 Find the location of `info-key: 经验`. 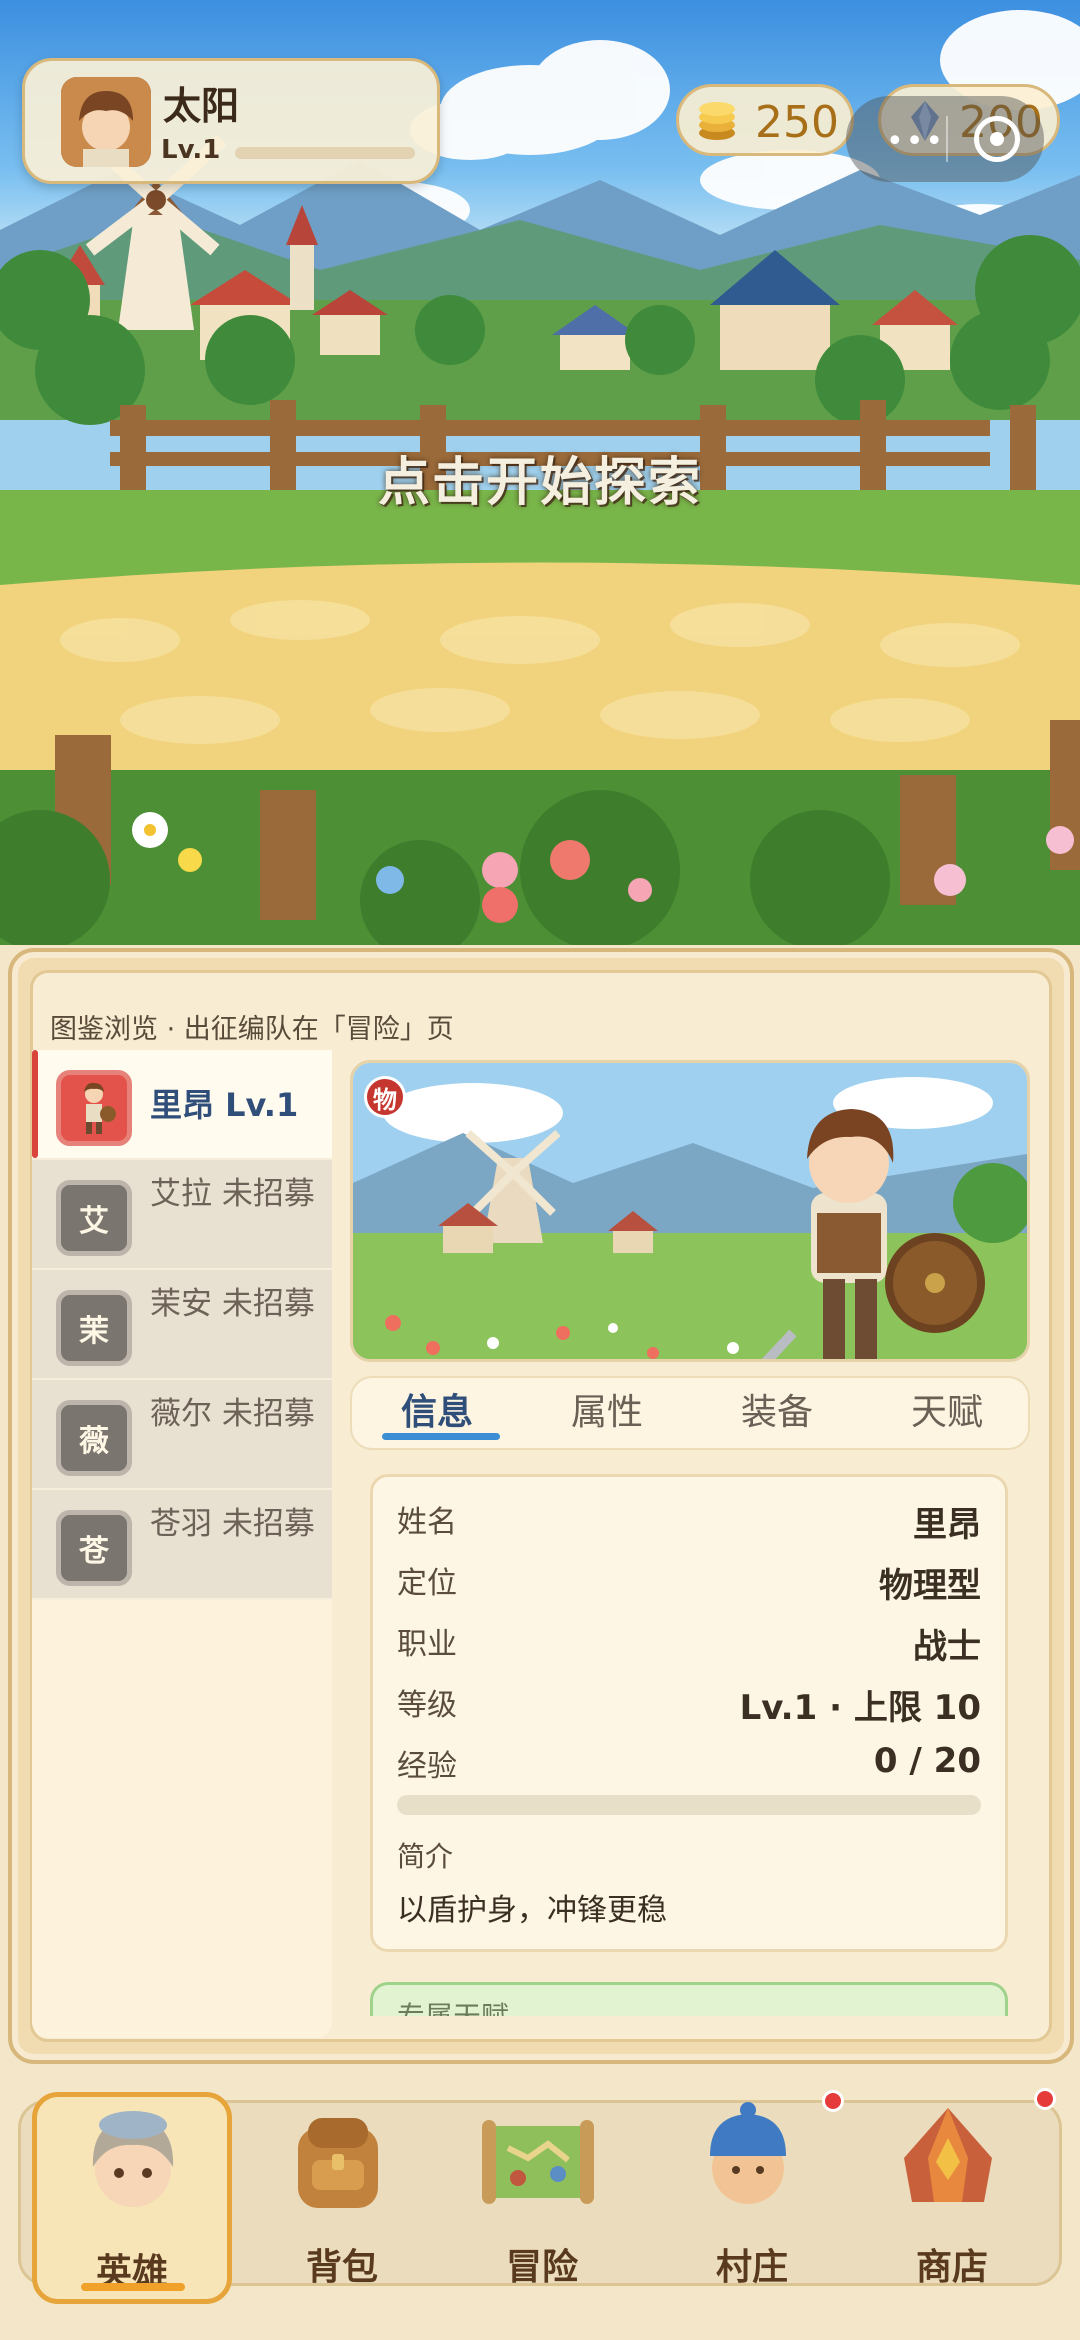

info-key: 经验 is located at coordinates (427, 1766).